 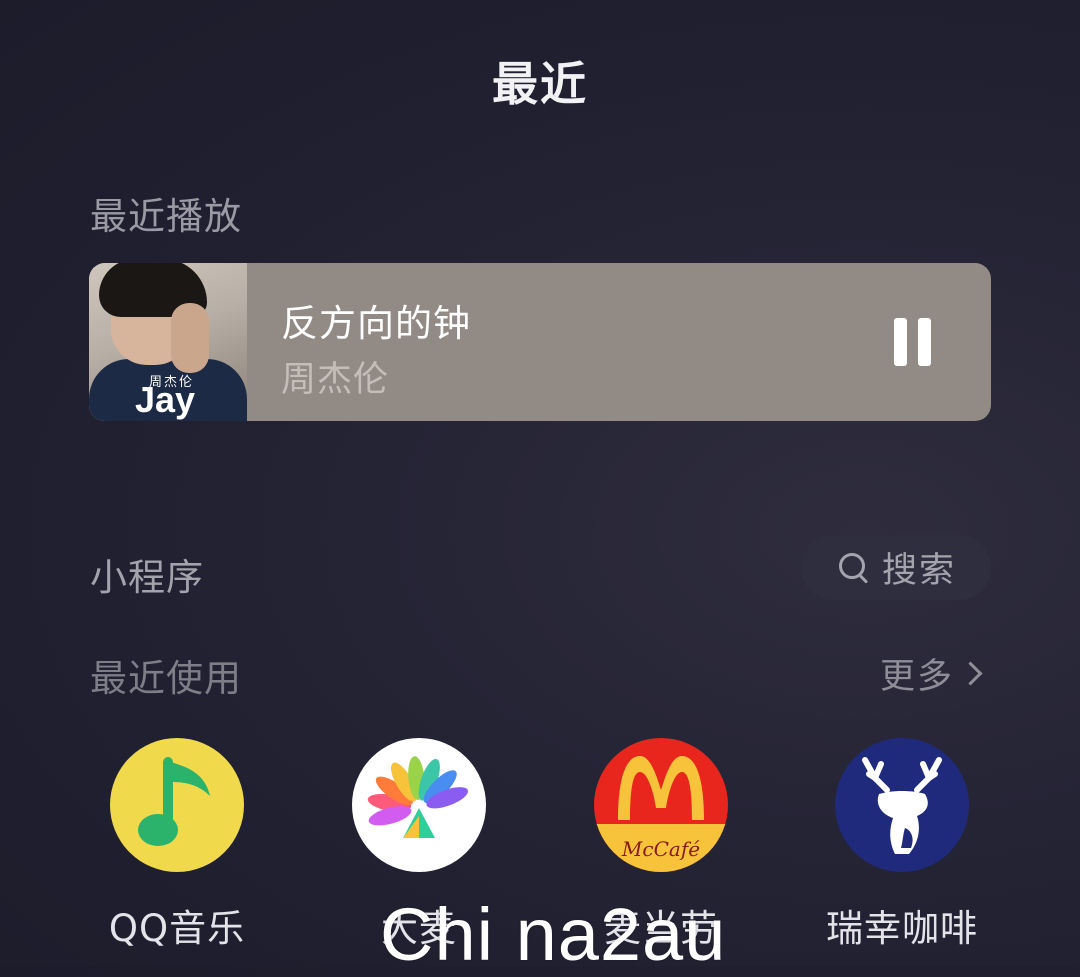 What do you see at coordinates (168, 342) in the screenshot?
I see `album-cover: 周杰伦 Jay` at bounding box center [168, 342].